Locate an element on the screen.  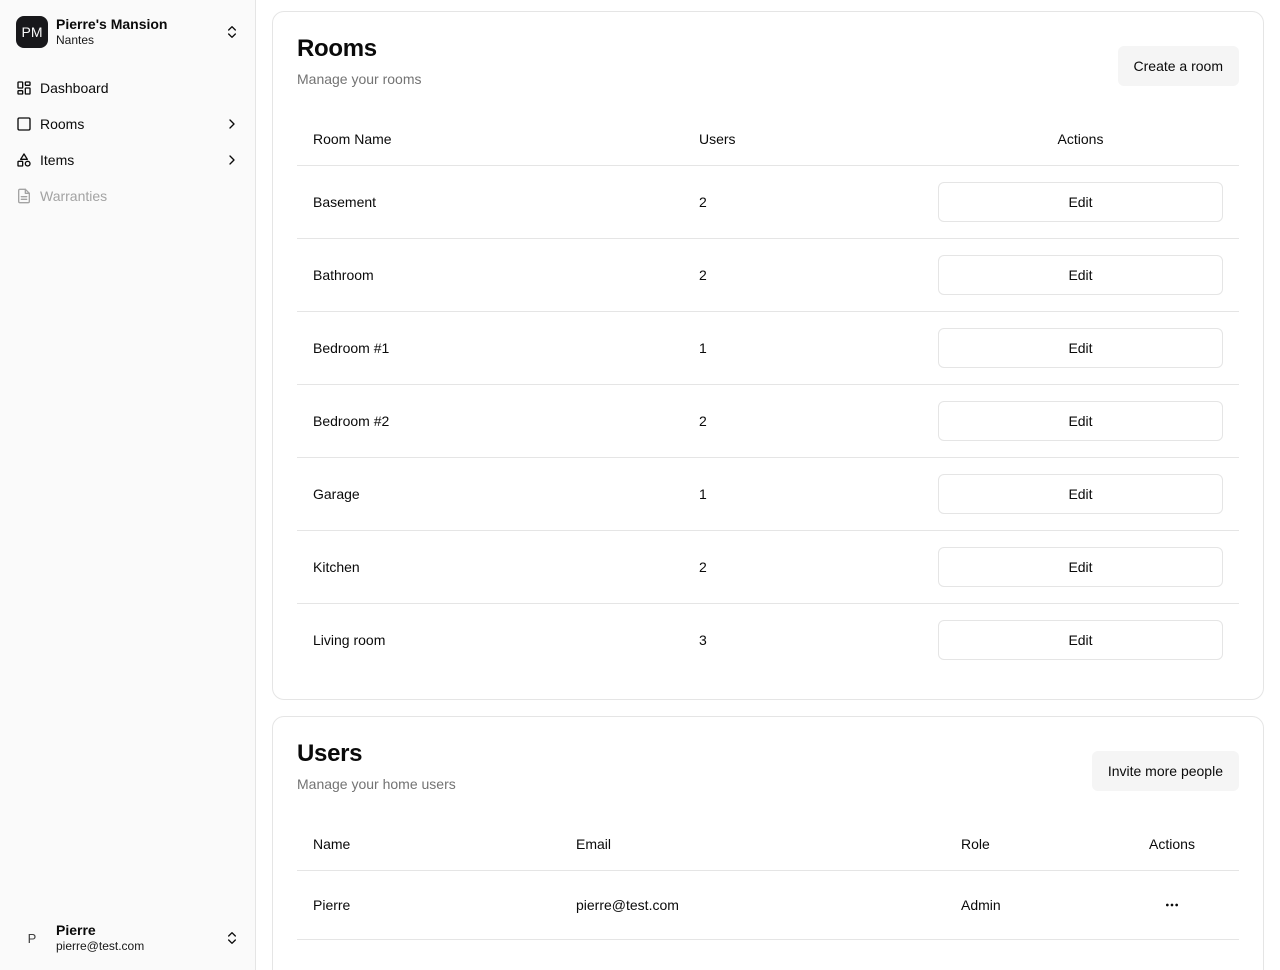
room-name-cell: Living room is located at coordinates (349, 639).